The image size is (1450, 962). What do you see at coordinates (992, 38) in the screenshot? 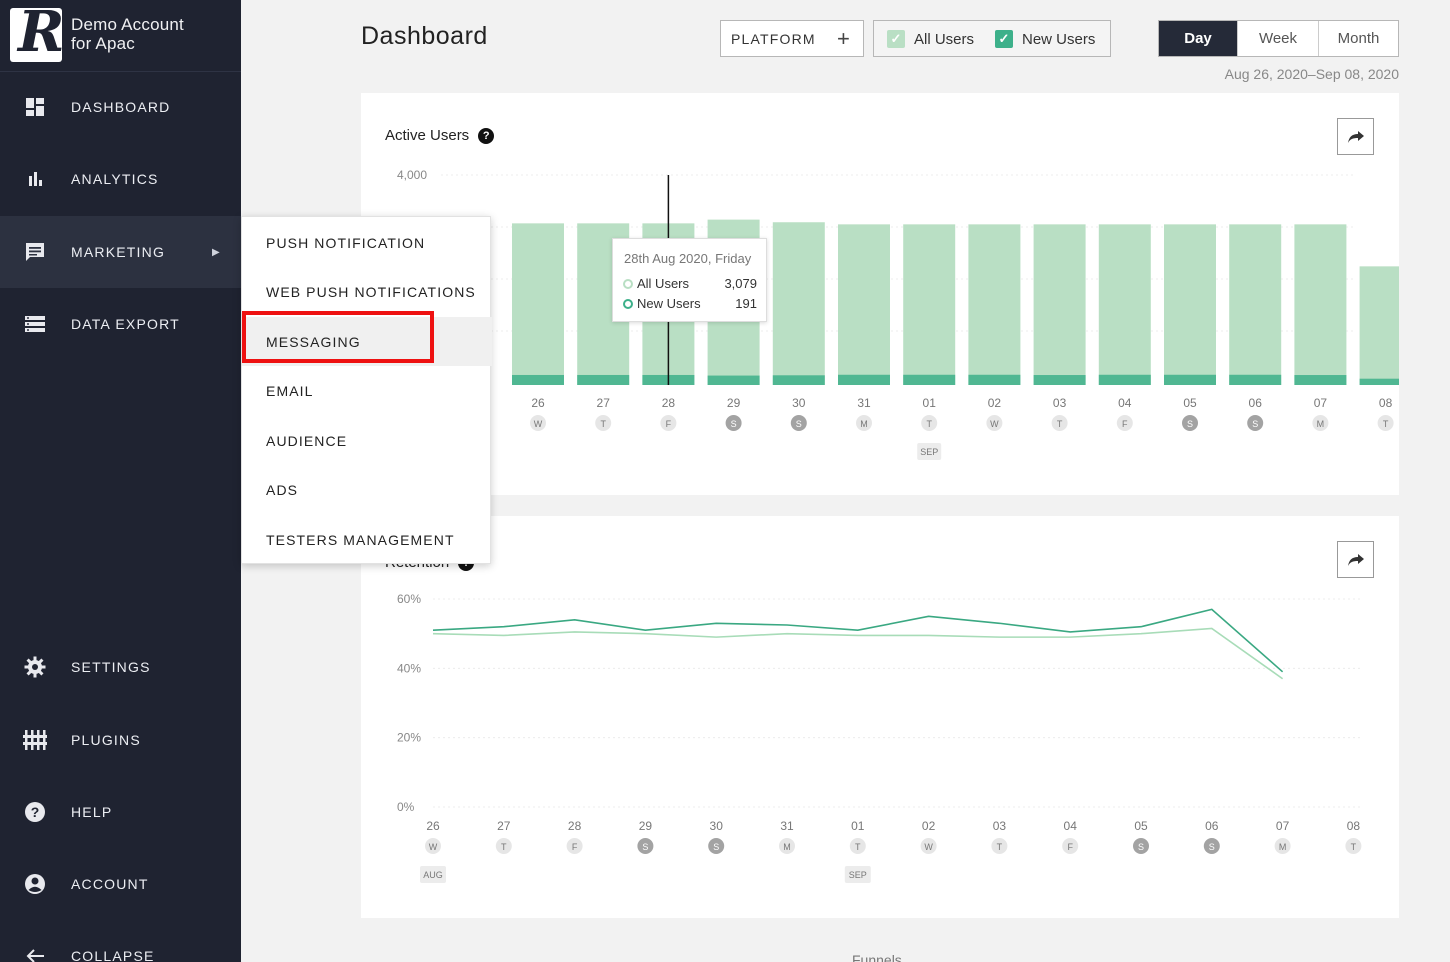
I see `user-filter-checkboxes: ✓ All Users ✓ New Users` at bounding box center [992, 38].